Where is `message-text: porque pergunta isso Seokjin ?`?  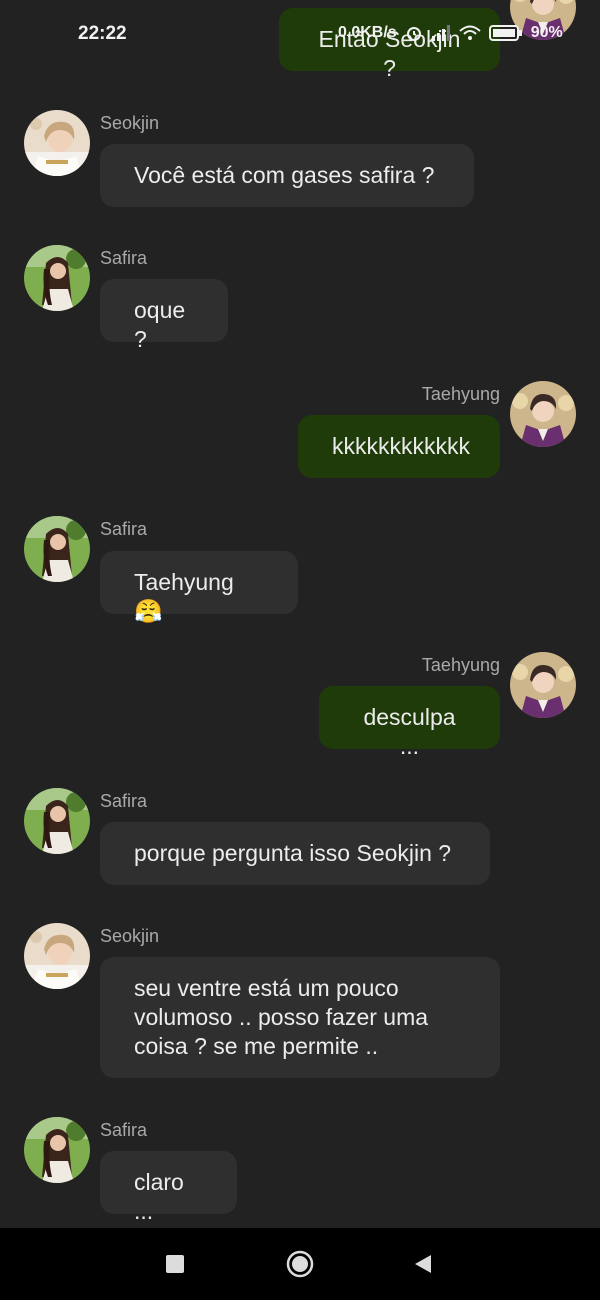
message-text: porque pergunta isso Seokjin ? is located at coordinates (293, 853).